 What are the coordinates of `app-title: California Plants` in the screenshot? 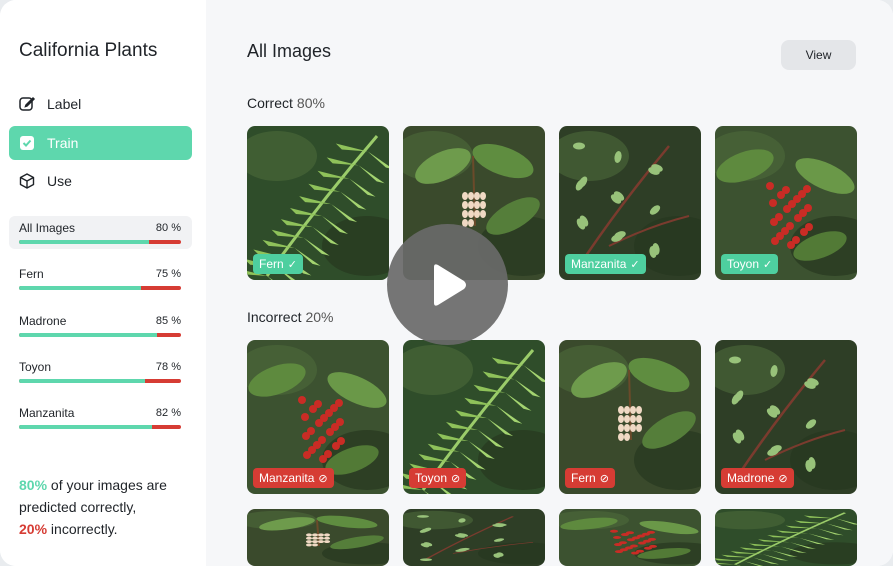 It's located at (88, 50).